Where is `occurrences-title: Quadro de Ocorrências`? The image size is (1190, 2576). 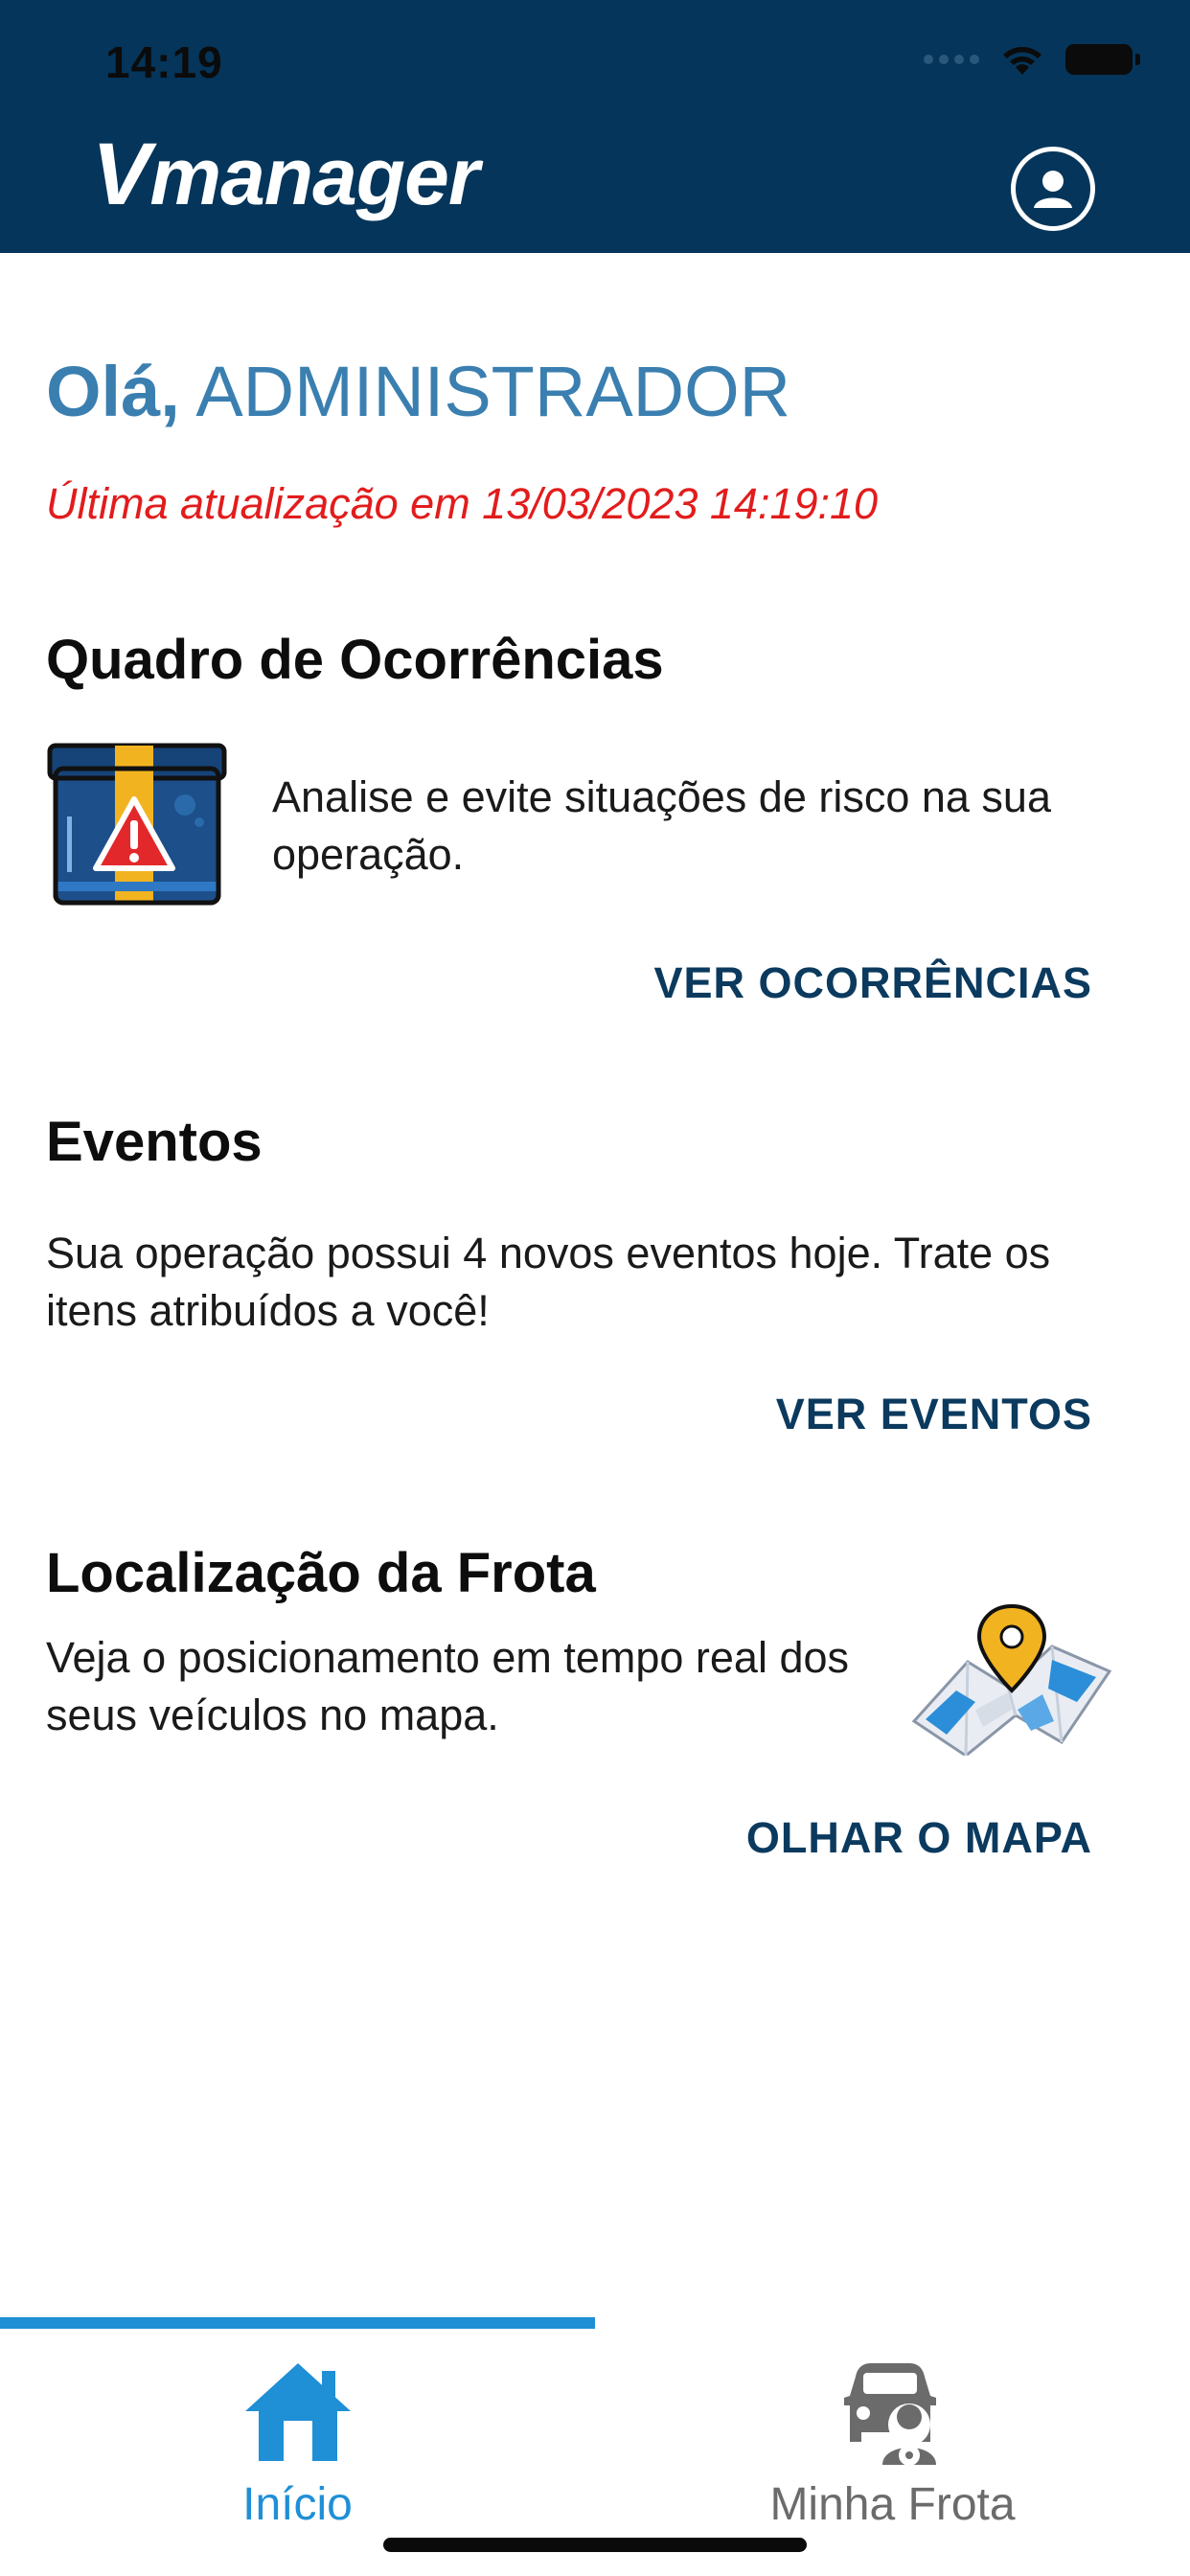
occurrences-title: Quadro de Ocorrências is located at coordinates (355, 660).